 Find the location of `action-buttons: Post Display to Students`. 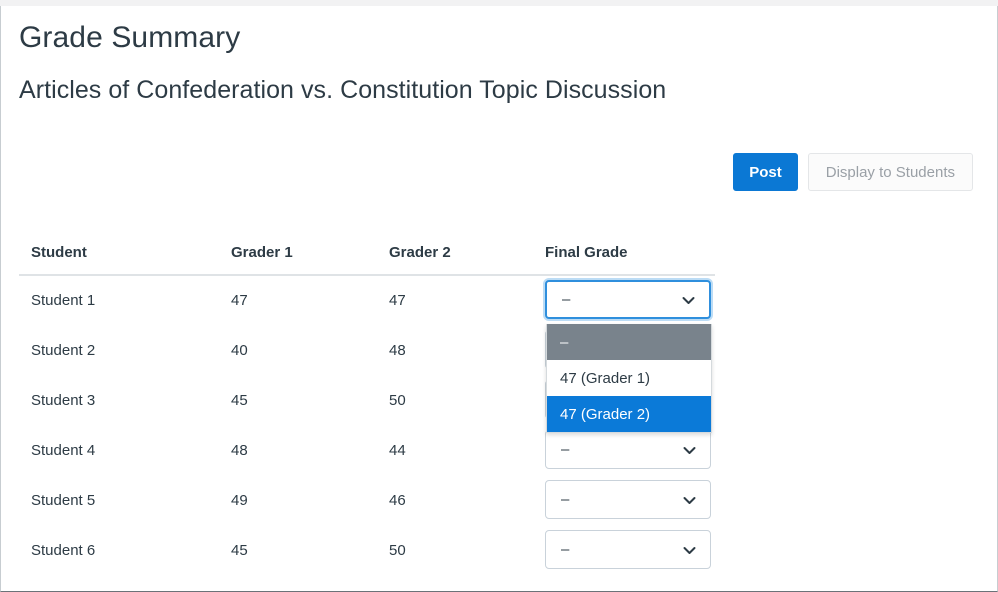

action-buttons: Post Display to Students is located at coordinates (853, 172).